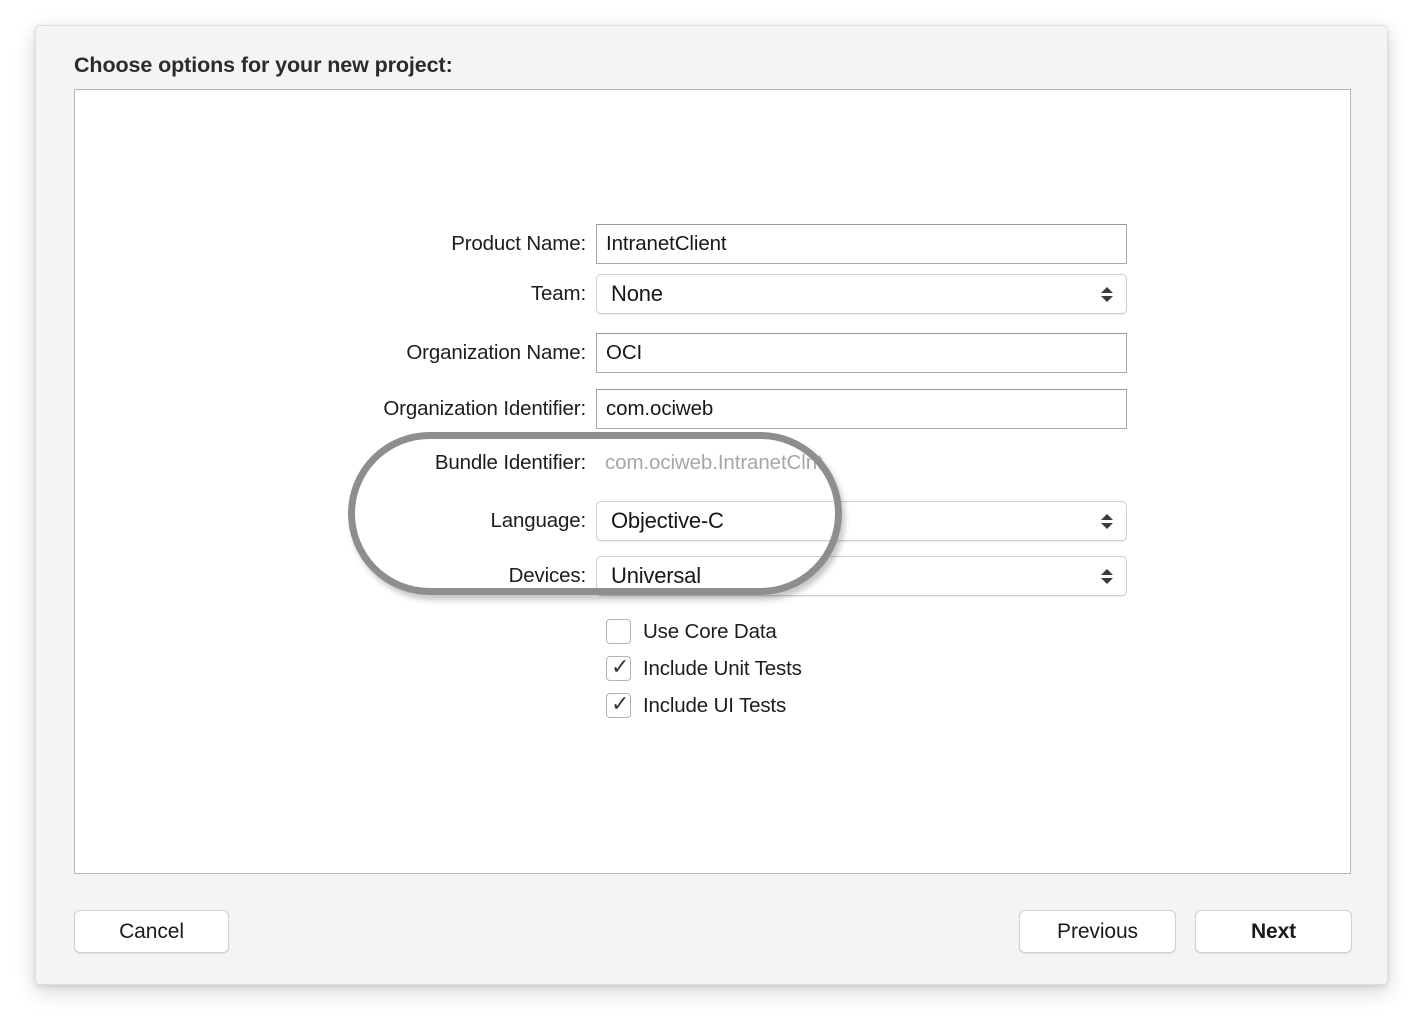 The image size is (1424, 1032). I want to click on field-label-organization-name: Organization Name:, so click(496, 352).